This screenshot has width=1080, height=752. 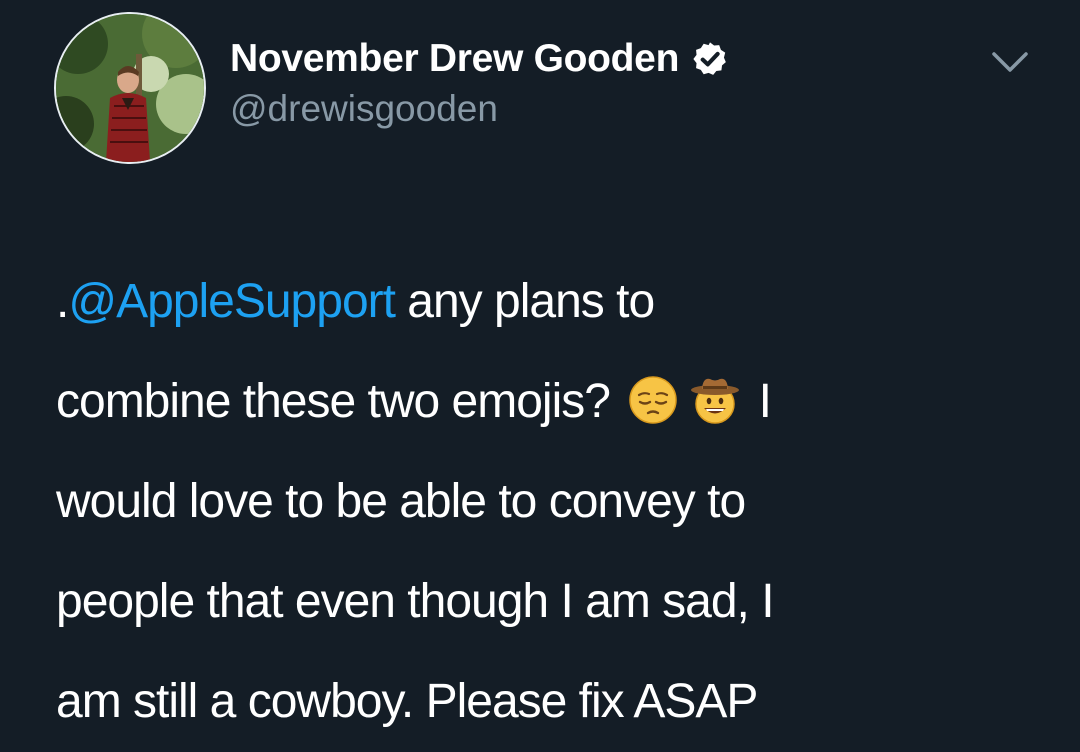 I want to click on line2-after-emoji: I, so click(x=765, y=401).